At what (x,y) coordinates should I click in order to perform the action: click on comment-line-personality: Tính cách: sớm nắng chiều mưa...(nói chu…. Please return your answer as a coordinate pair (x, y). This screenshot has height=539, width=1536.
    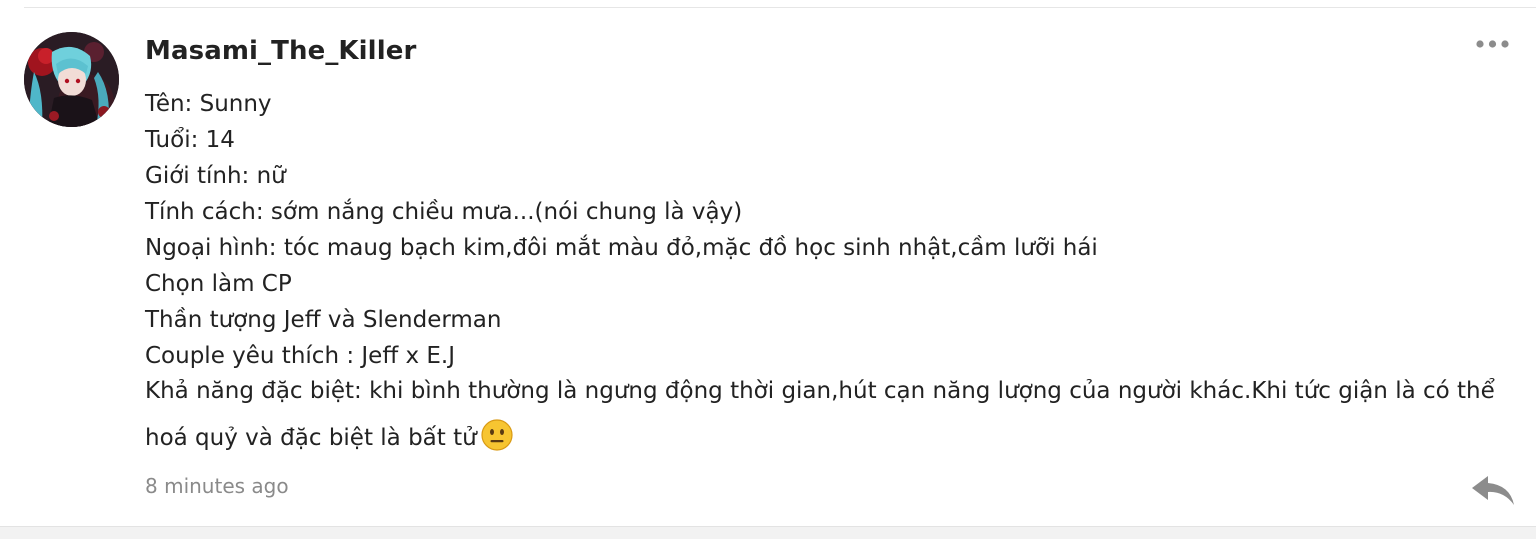
    Looking at the image, I should click on (444, 212).